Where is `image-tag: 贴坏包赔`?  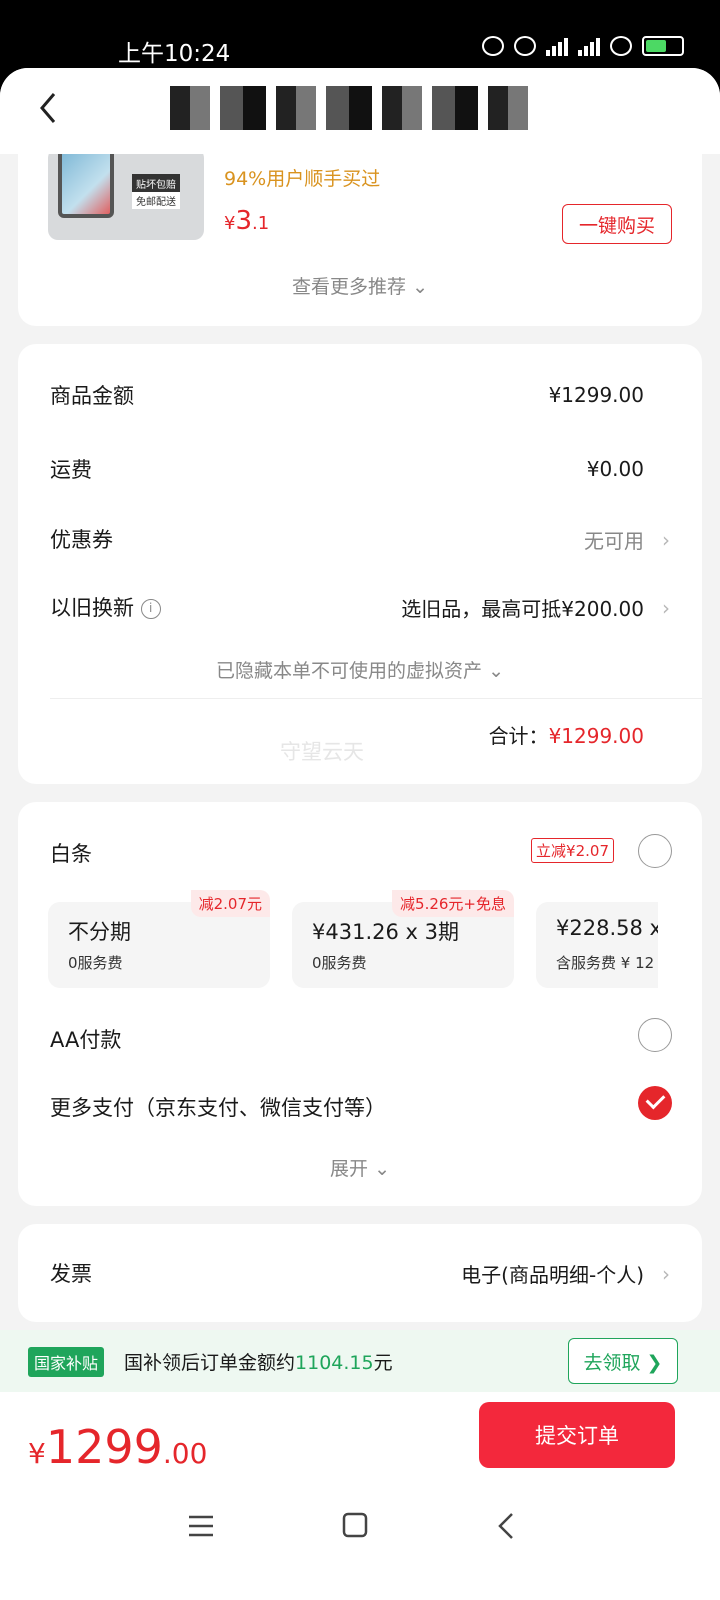
image-tag: 贴坏包赔 is located at coordinates (156, 183).